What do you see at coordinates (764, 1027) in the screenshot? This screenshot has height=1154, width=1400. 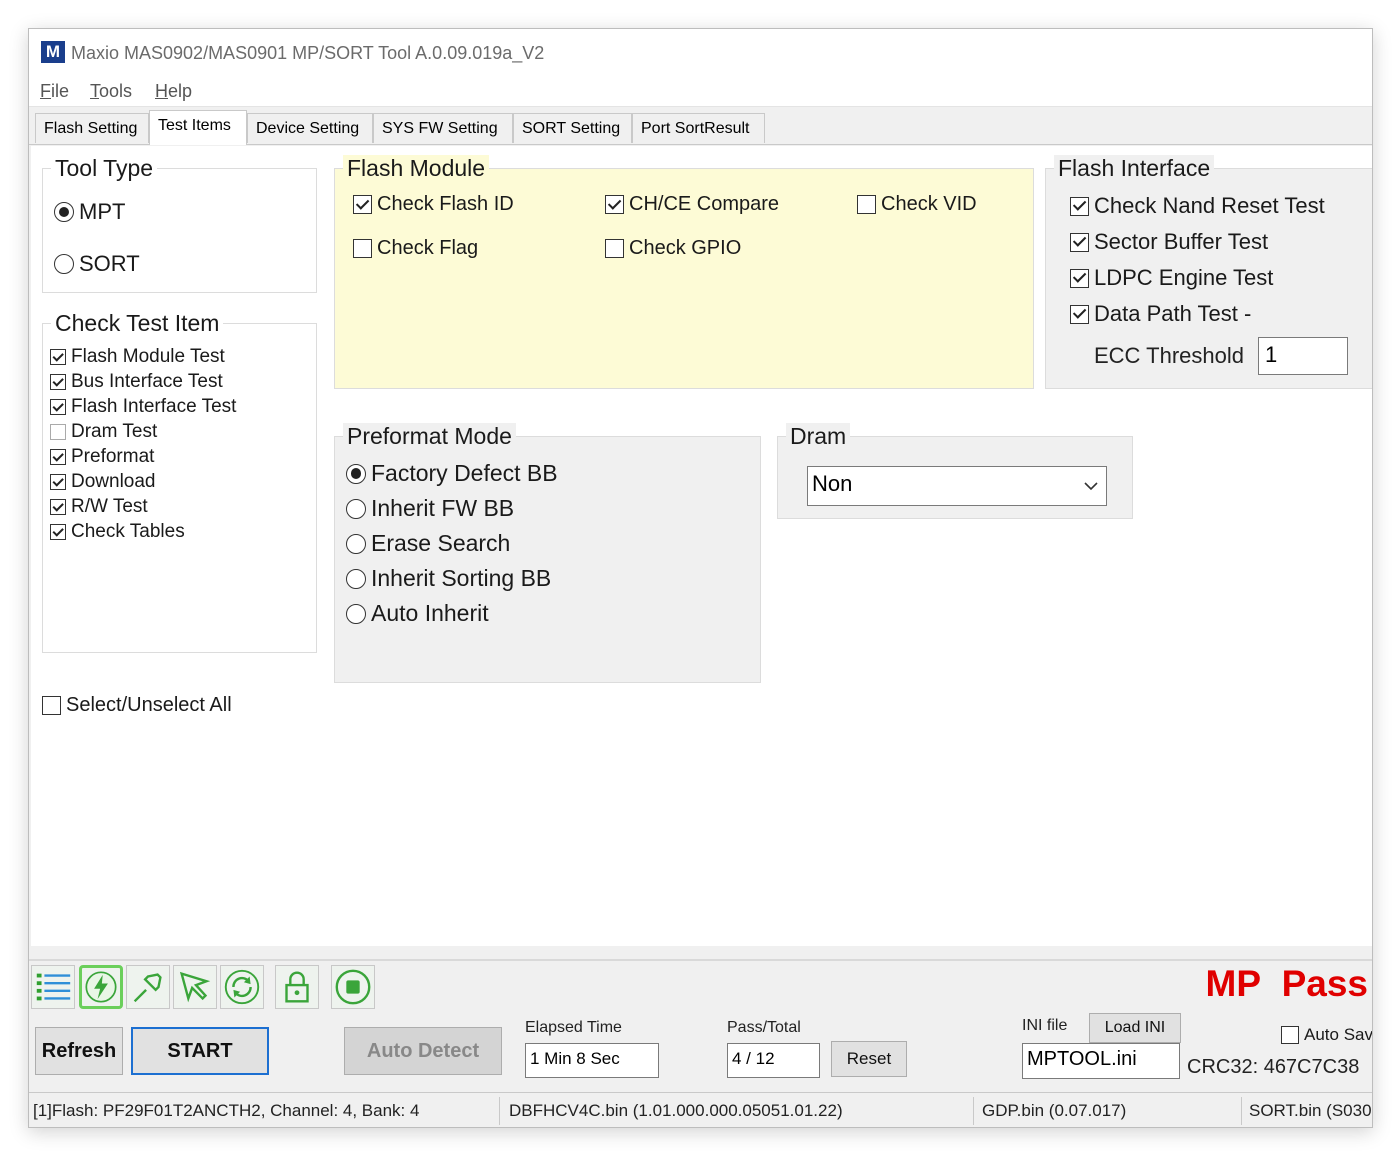 I see `pass-total-label: Pass/Total` at bounding box center [764, 1027].